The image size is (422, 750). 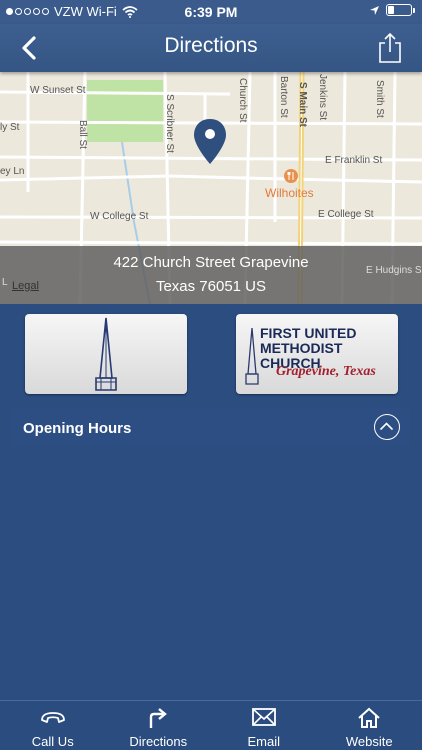 What do you see at coordinates (322, 97) in the screenshot?
I see `street-label: Jenkins St` at bounding box center [322, 97].